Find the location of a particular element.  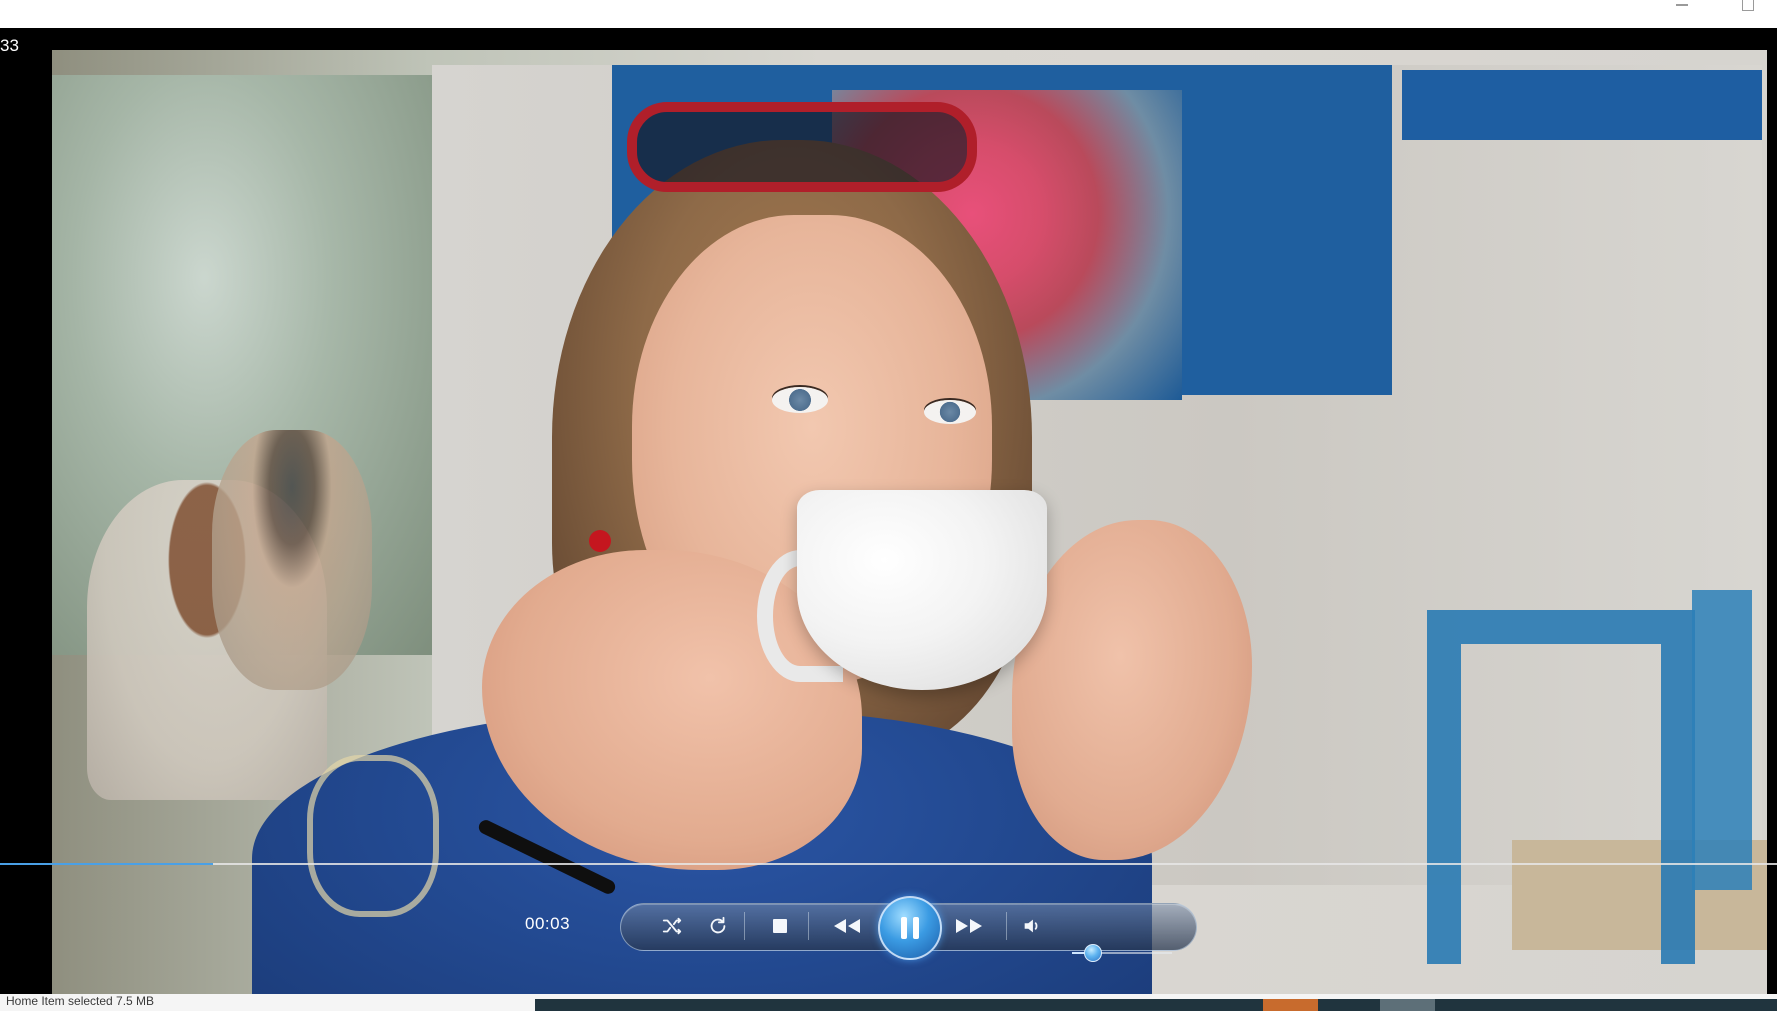

repeat-icon is located at coordinates (718, 925).